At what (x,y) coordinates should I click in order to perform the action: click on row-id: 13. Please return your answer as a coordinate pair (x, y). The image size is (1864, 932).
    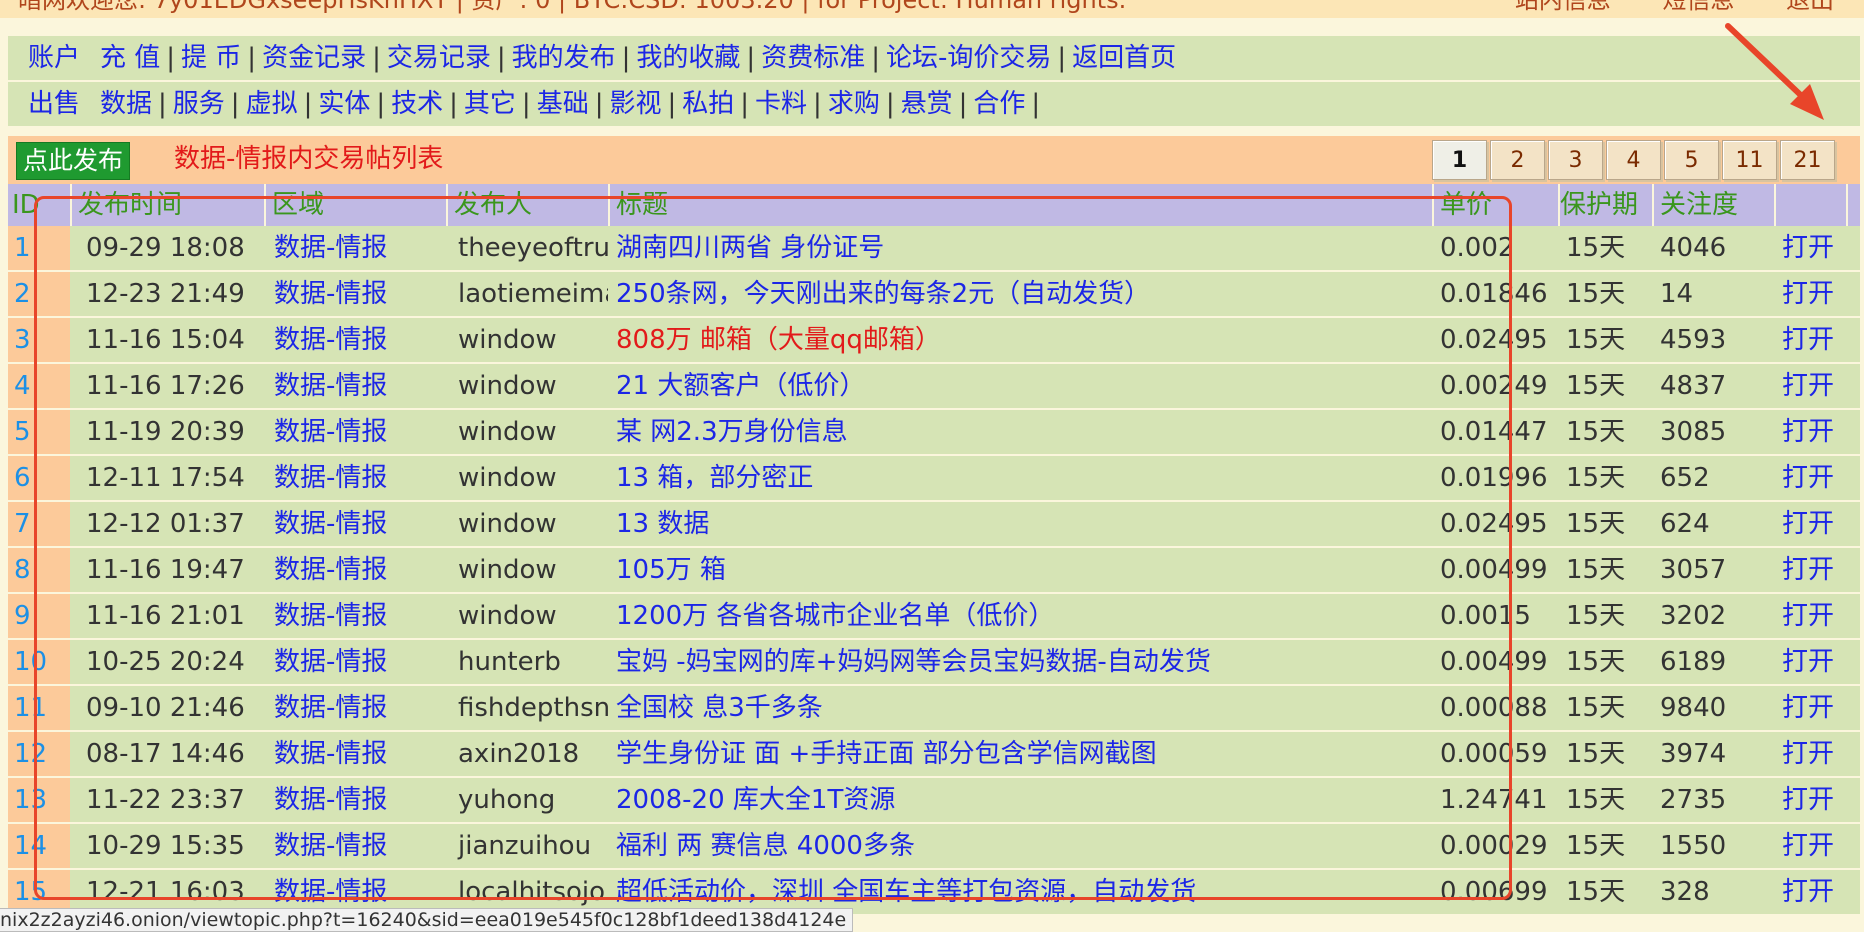
    Looking at the image, I should click on (39, 800).